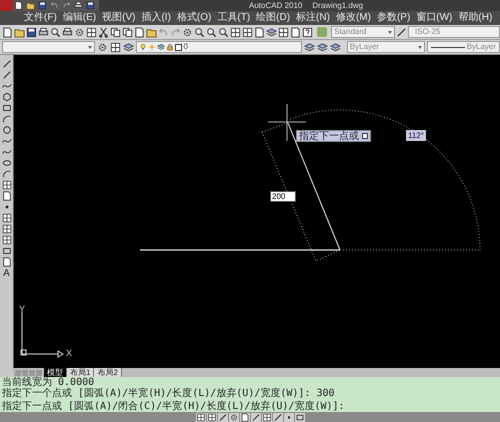 The image size is (500, 422). I want to click on menu-item: 格式(O), so click(194, 18).